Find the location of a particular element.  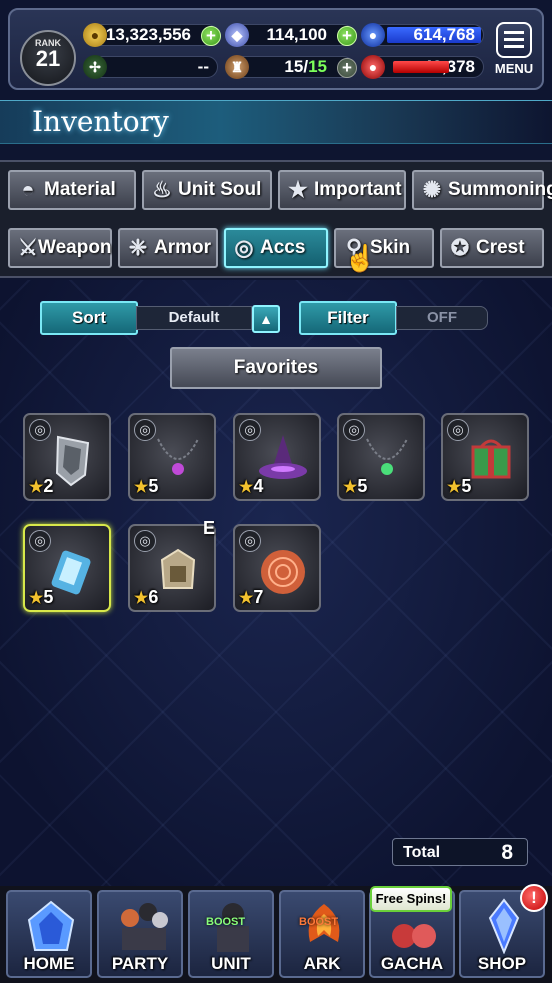

lapis-crystal-icon: ◆ is located at coordinates (237, 35).